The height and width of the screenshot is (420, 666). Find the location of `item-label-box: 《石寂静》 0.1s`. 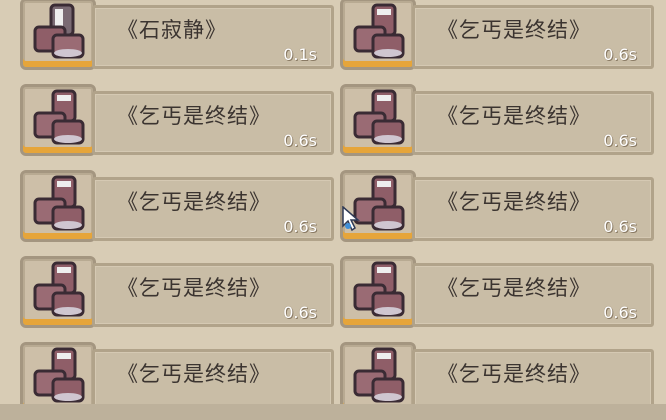

item-label-box: 《石寂静》 0.1s is located at coordinates (213, 37).